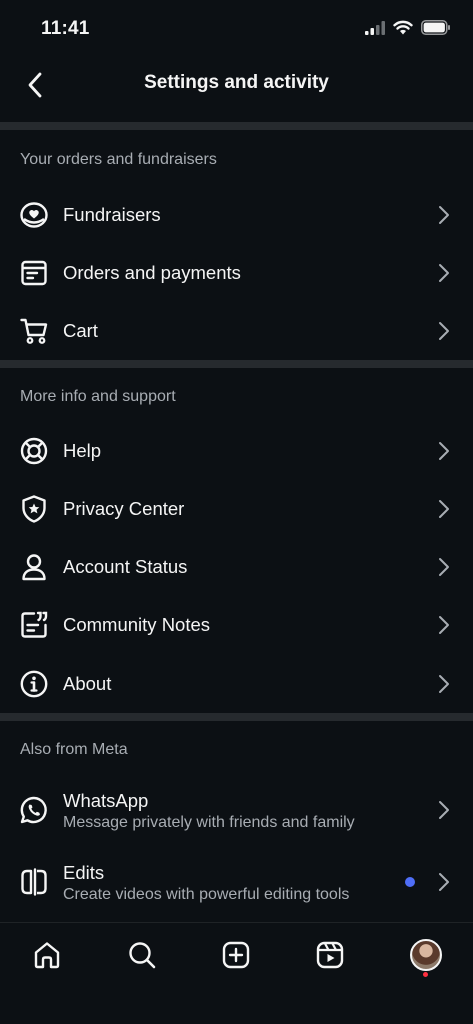  Describe the element at coordinates (236, 509) in the screenshot. I see `menu-item-privacy-center: Privacy Center` at that location.